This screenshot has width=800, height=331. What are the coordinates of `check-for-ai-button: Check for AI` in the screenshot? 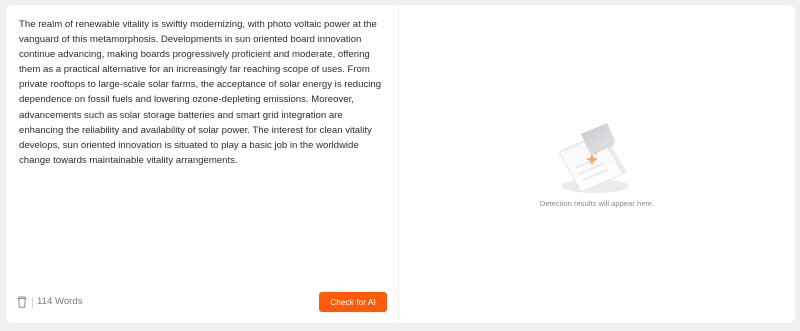 It's located at (353, 302).